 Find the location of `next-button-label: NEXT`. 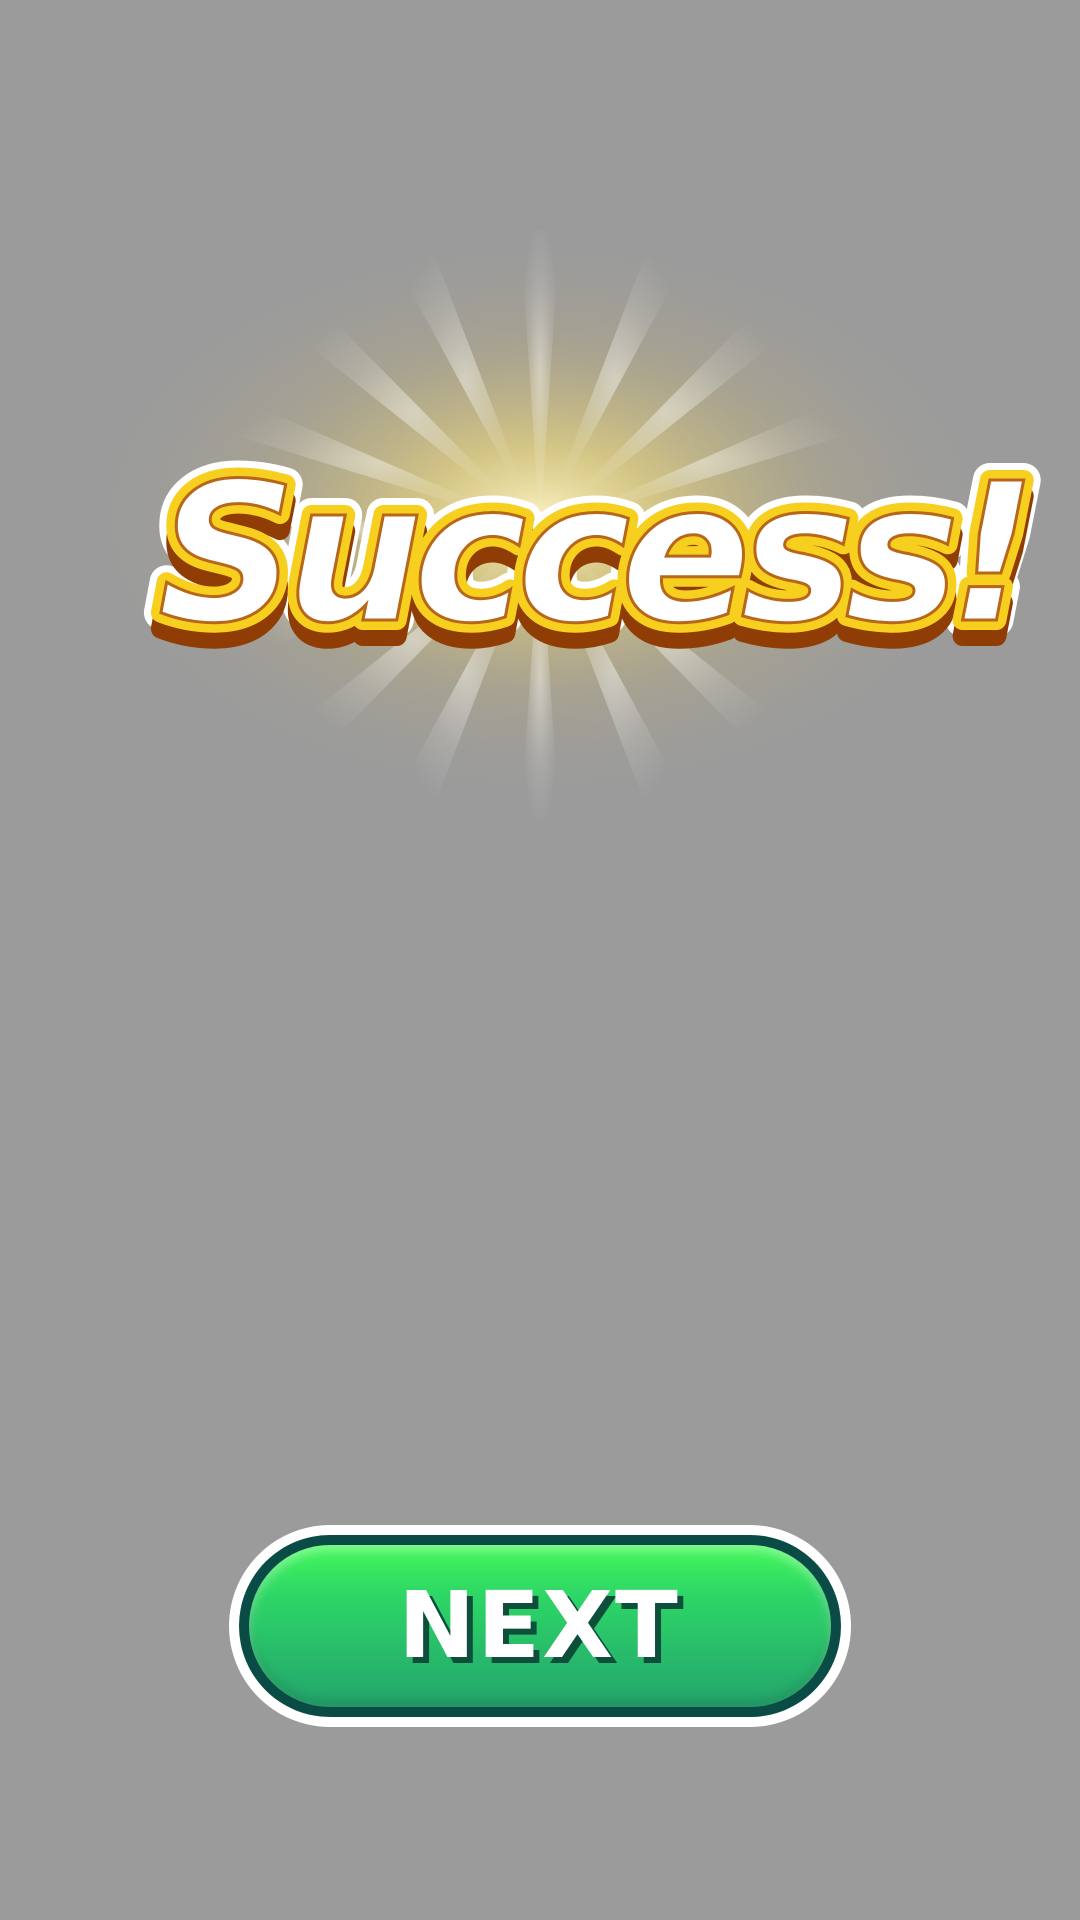

next-button-label: NEXT is located at coordinates (539, 1625).